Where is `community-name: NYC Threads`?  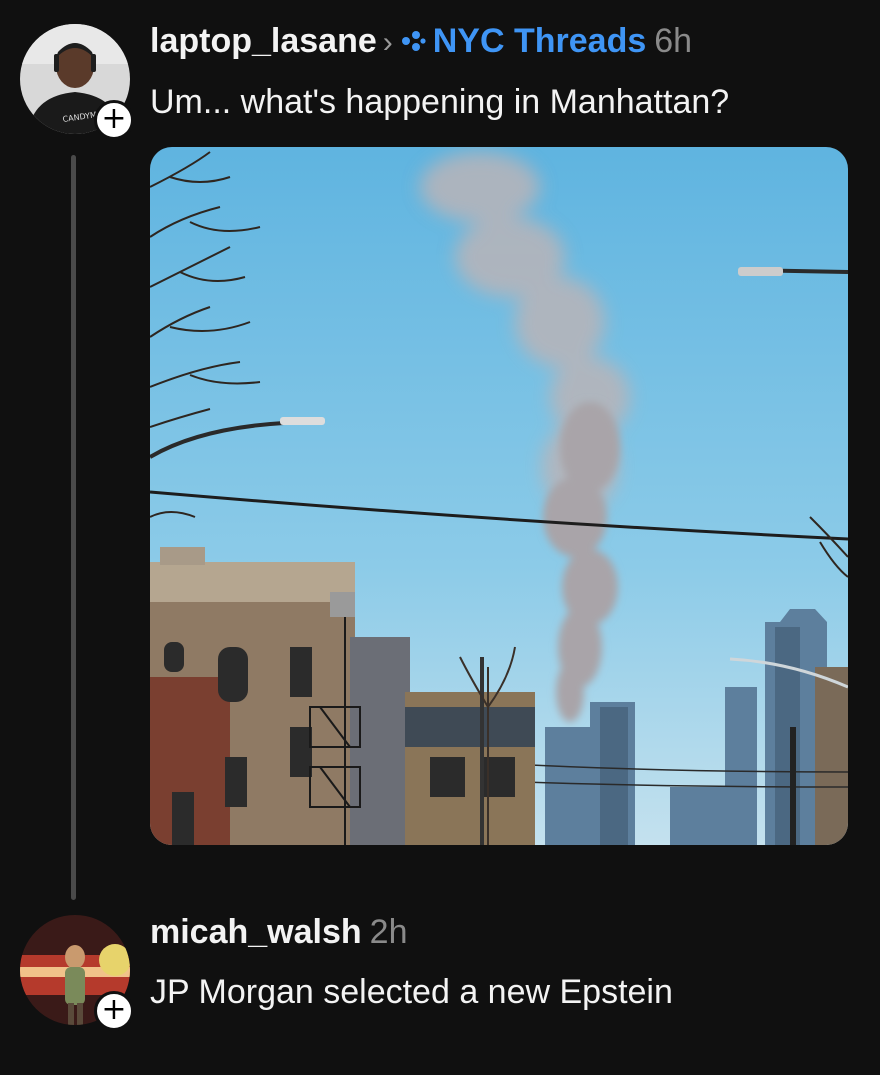 community-name: NYC Threads is located at coordinates (539, 41).